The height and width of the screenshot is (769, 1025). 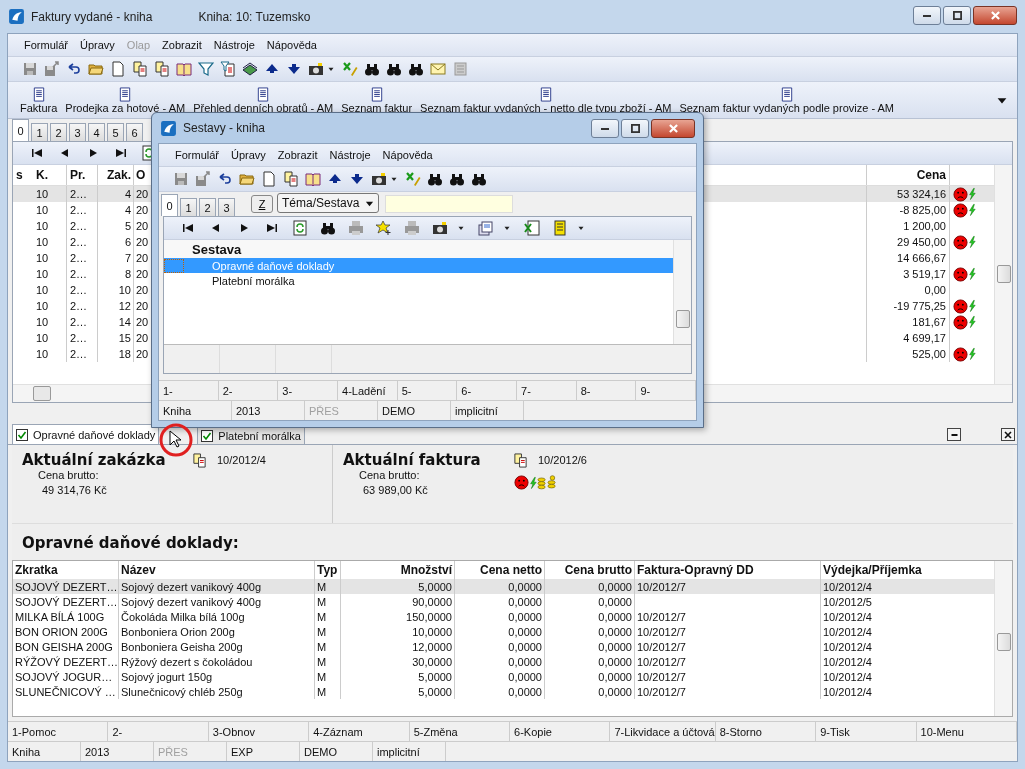 I want to click on star-icon, so click(x=384, y=228).